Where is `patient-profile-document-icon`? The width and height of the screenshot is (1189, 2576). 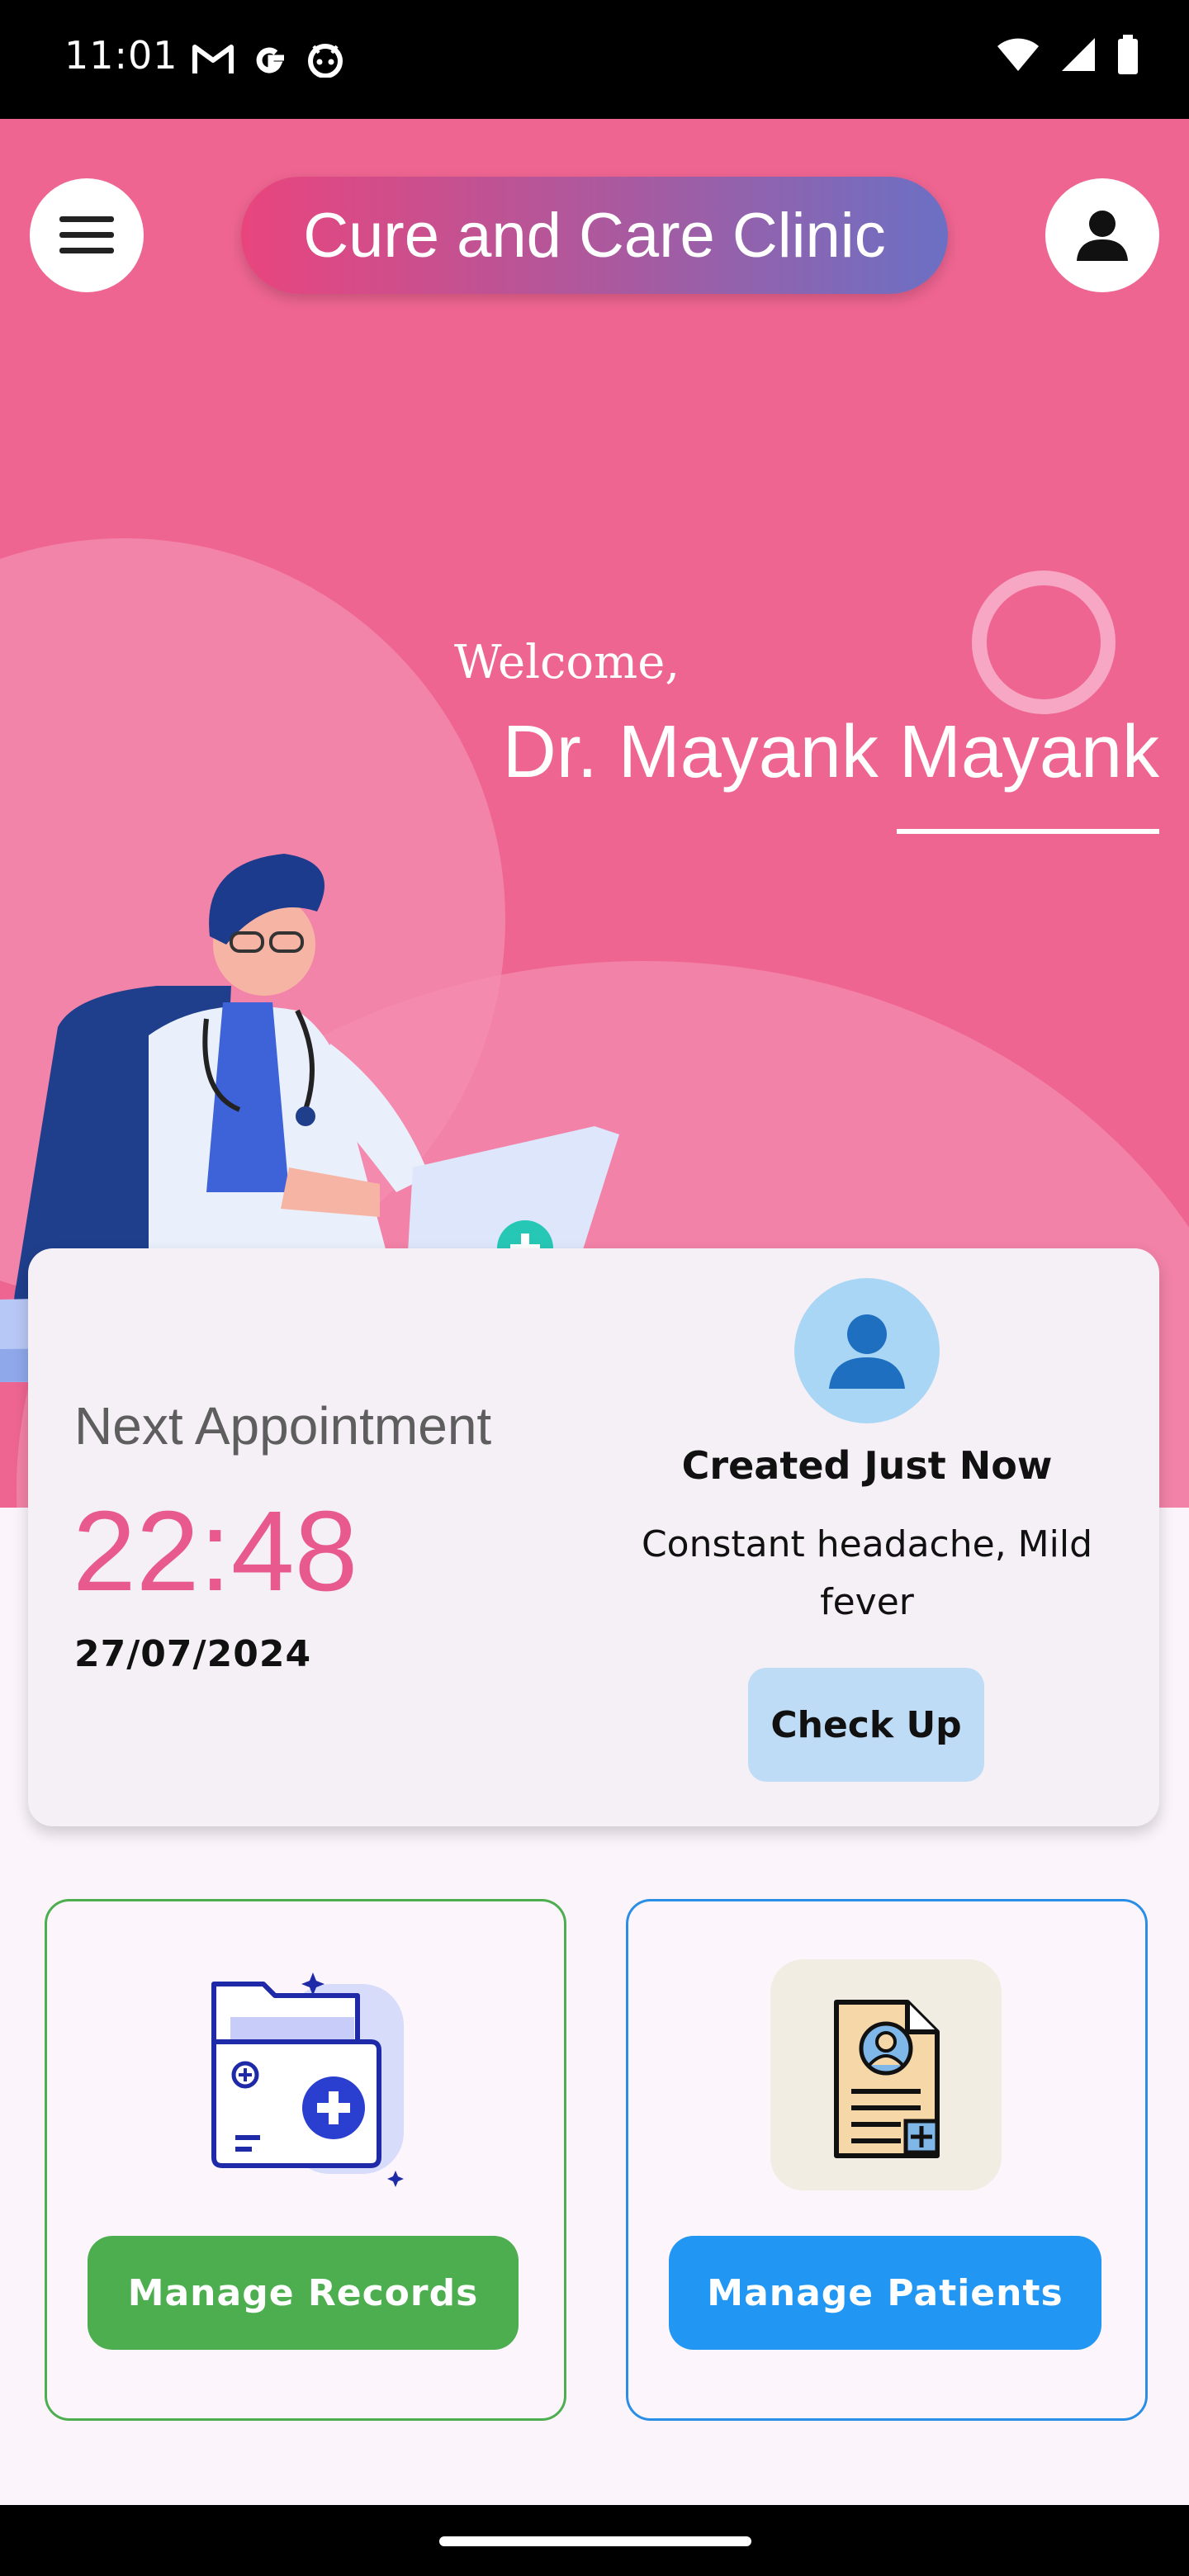 patient-profile-document-icon is located at coordinates (886, 2074).